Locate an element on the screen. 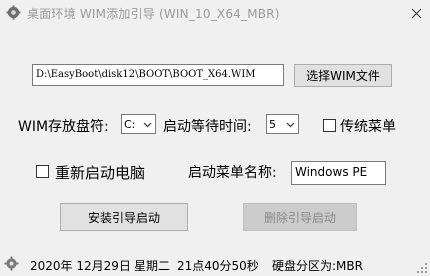 This screenshot has height=276, width=430. drive-select-value: C: is located at coordinates (130, 124).